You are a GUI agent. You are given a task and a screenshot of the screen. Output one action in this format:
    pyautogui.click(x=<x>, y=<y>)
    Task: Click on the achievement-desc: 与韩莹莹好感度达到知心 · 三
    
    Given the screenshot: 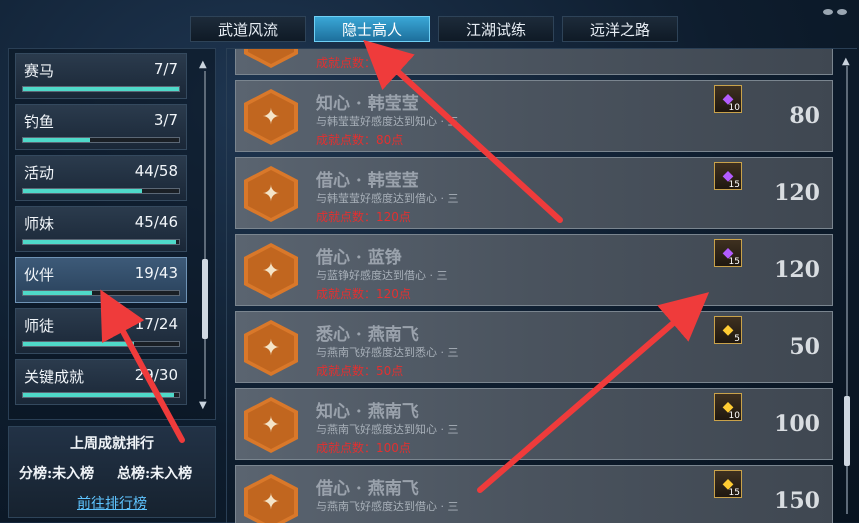 What is the action you would take?
    pyautogui.click(x=387, y=121)
    